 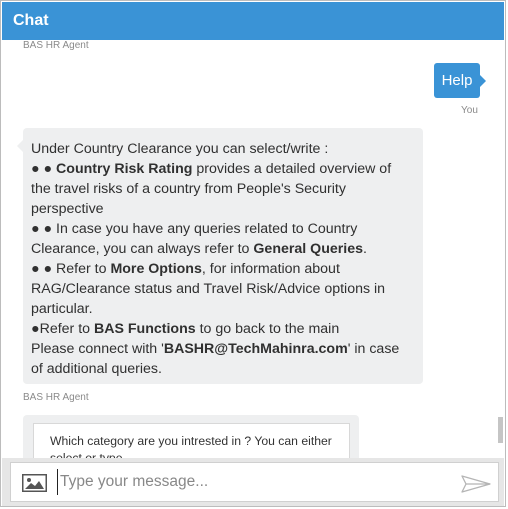 I want to click on bold-text: Country Risk Rating, so click(x=124, y=169).